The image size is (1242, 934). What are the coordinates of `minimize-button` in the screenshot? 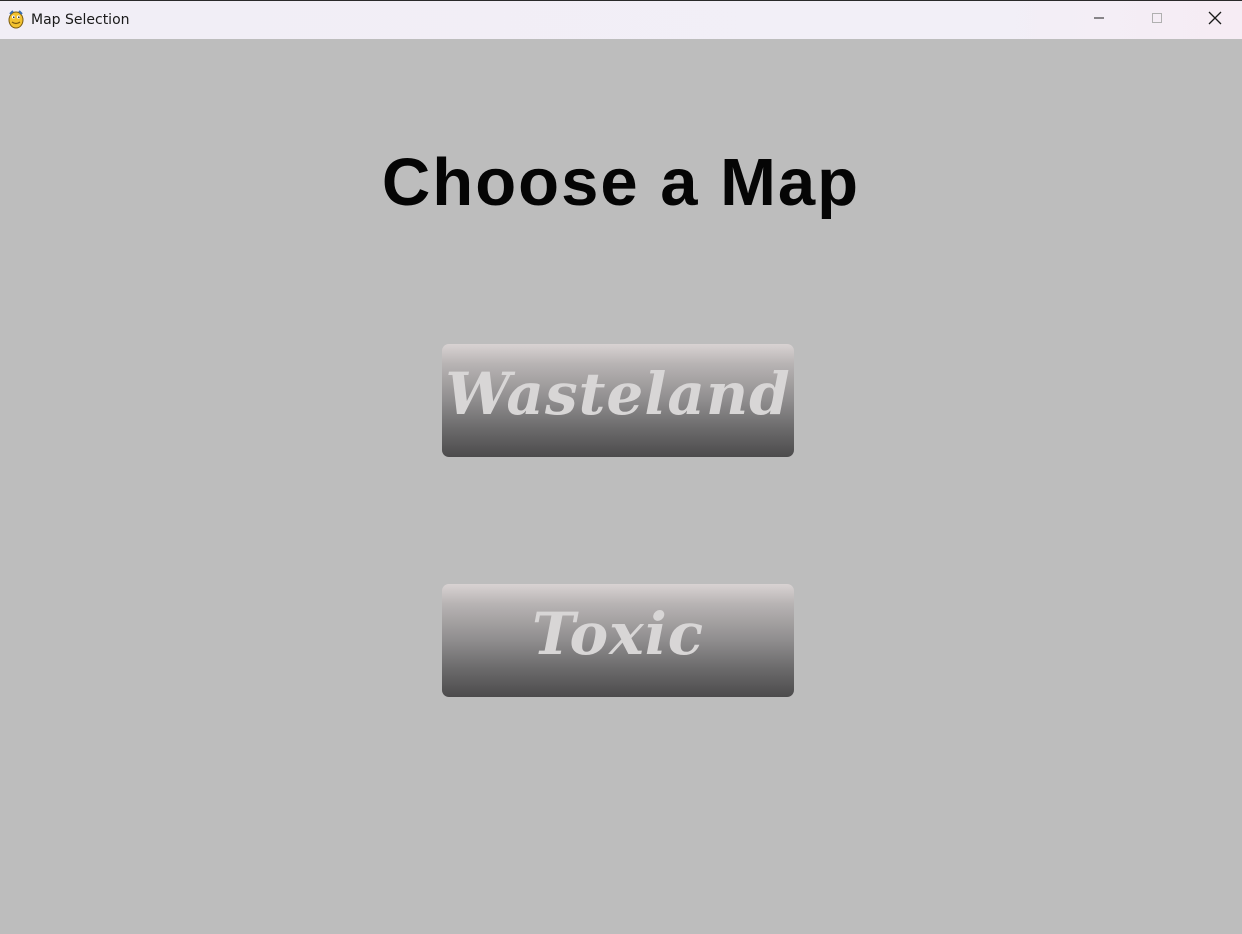 It's located at (1099, 20).